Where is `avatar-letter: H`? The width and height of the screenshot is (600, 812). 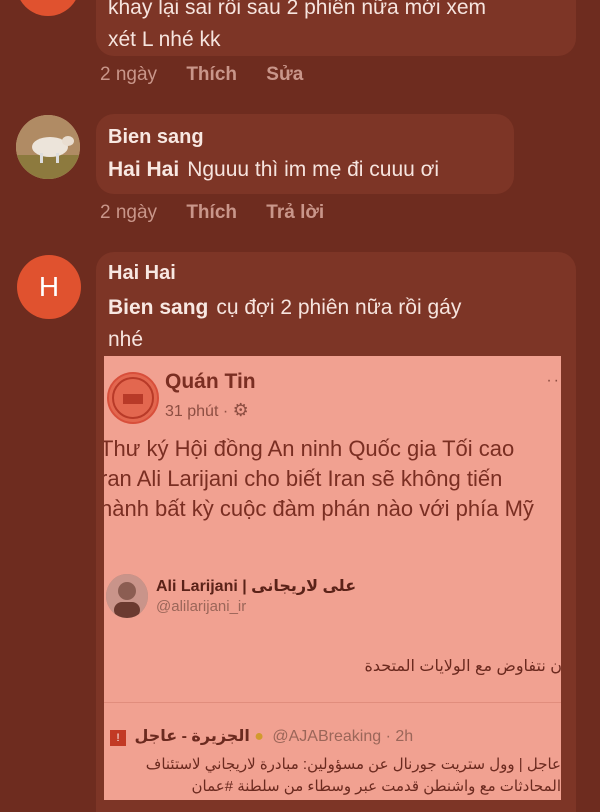 avatar-letter: H is located at coordinates (49, 286).